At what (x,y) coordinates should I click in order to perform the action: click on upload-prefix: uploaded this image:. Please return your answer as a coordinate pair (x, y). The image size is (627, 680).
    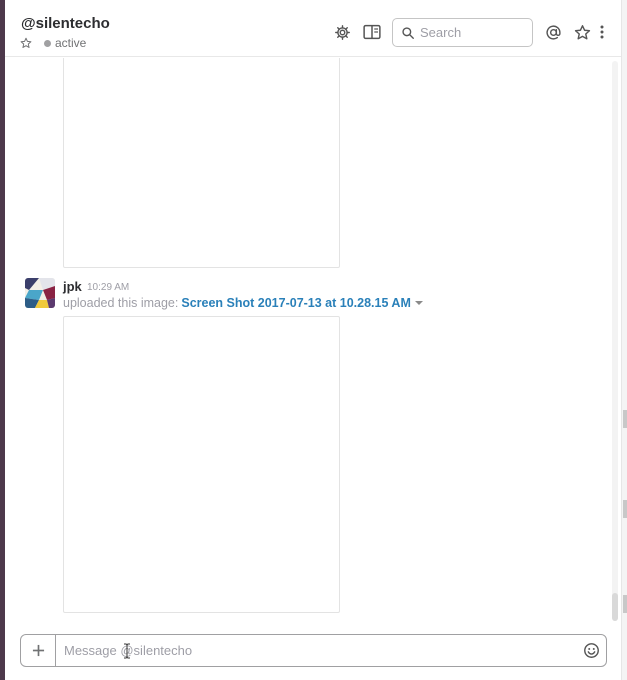
    Looking at the image, I should click on (121, 303).